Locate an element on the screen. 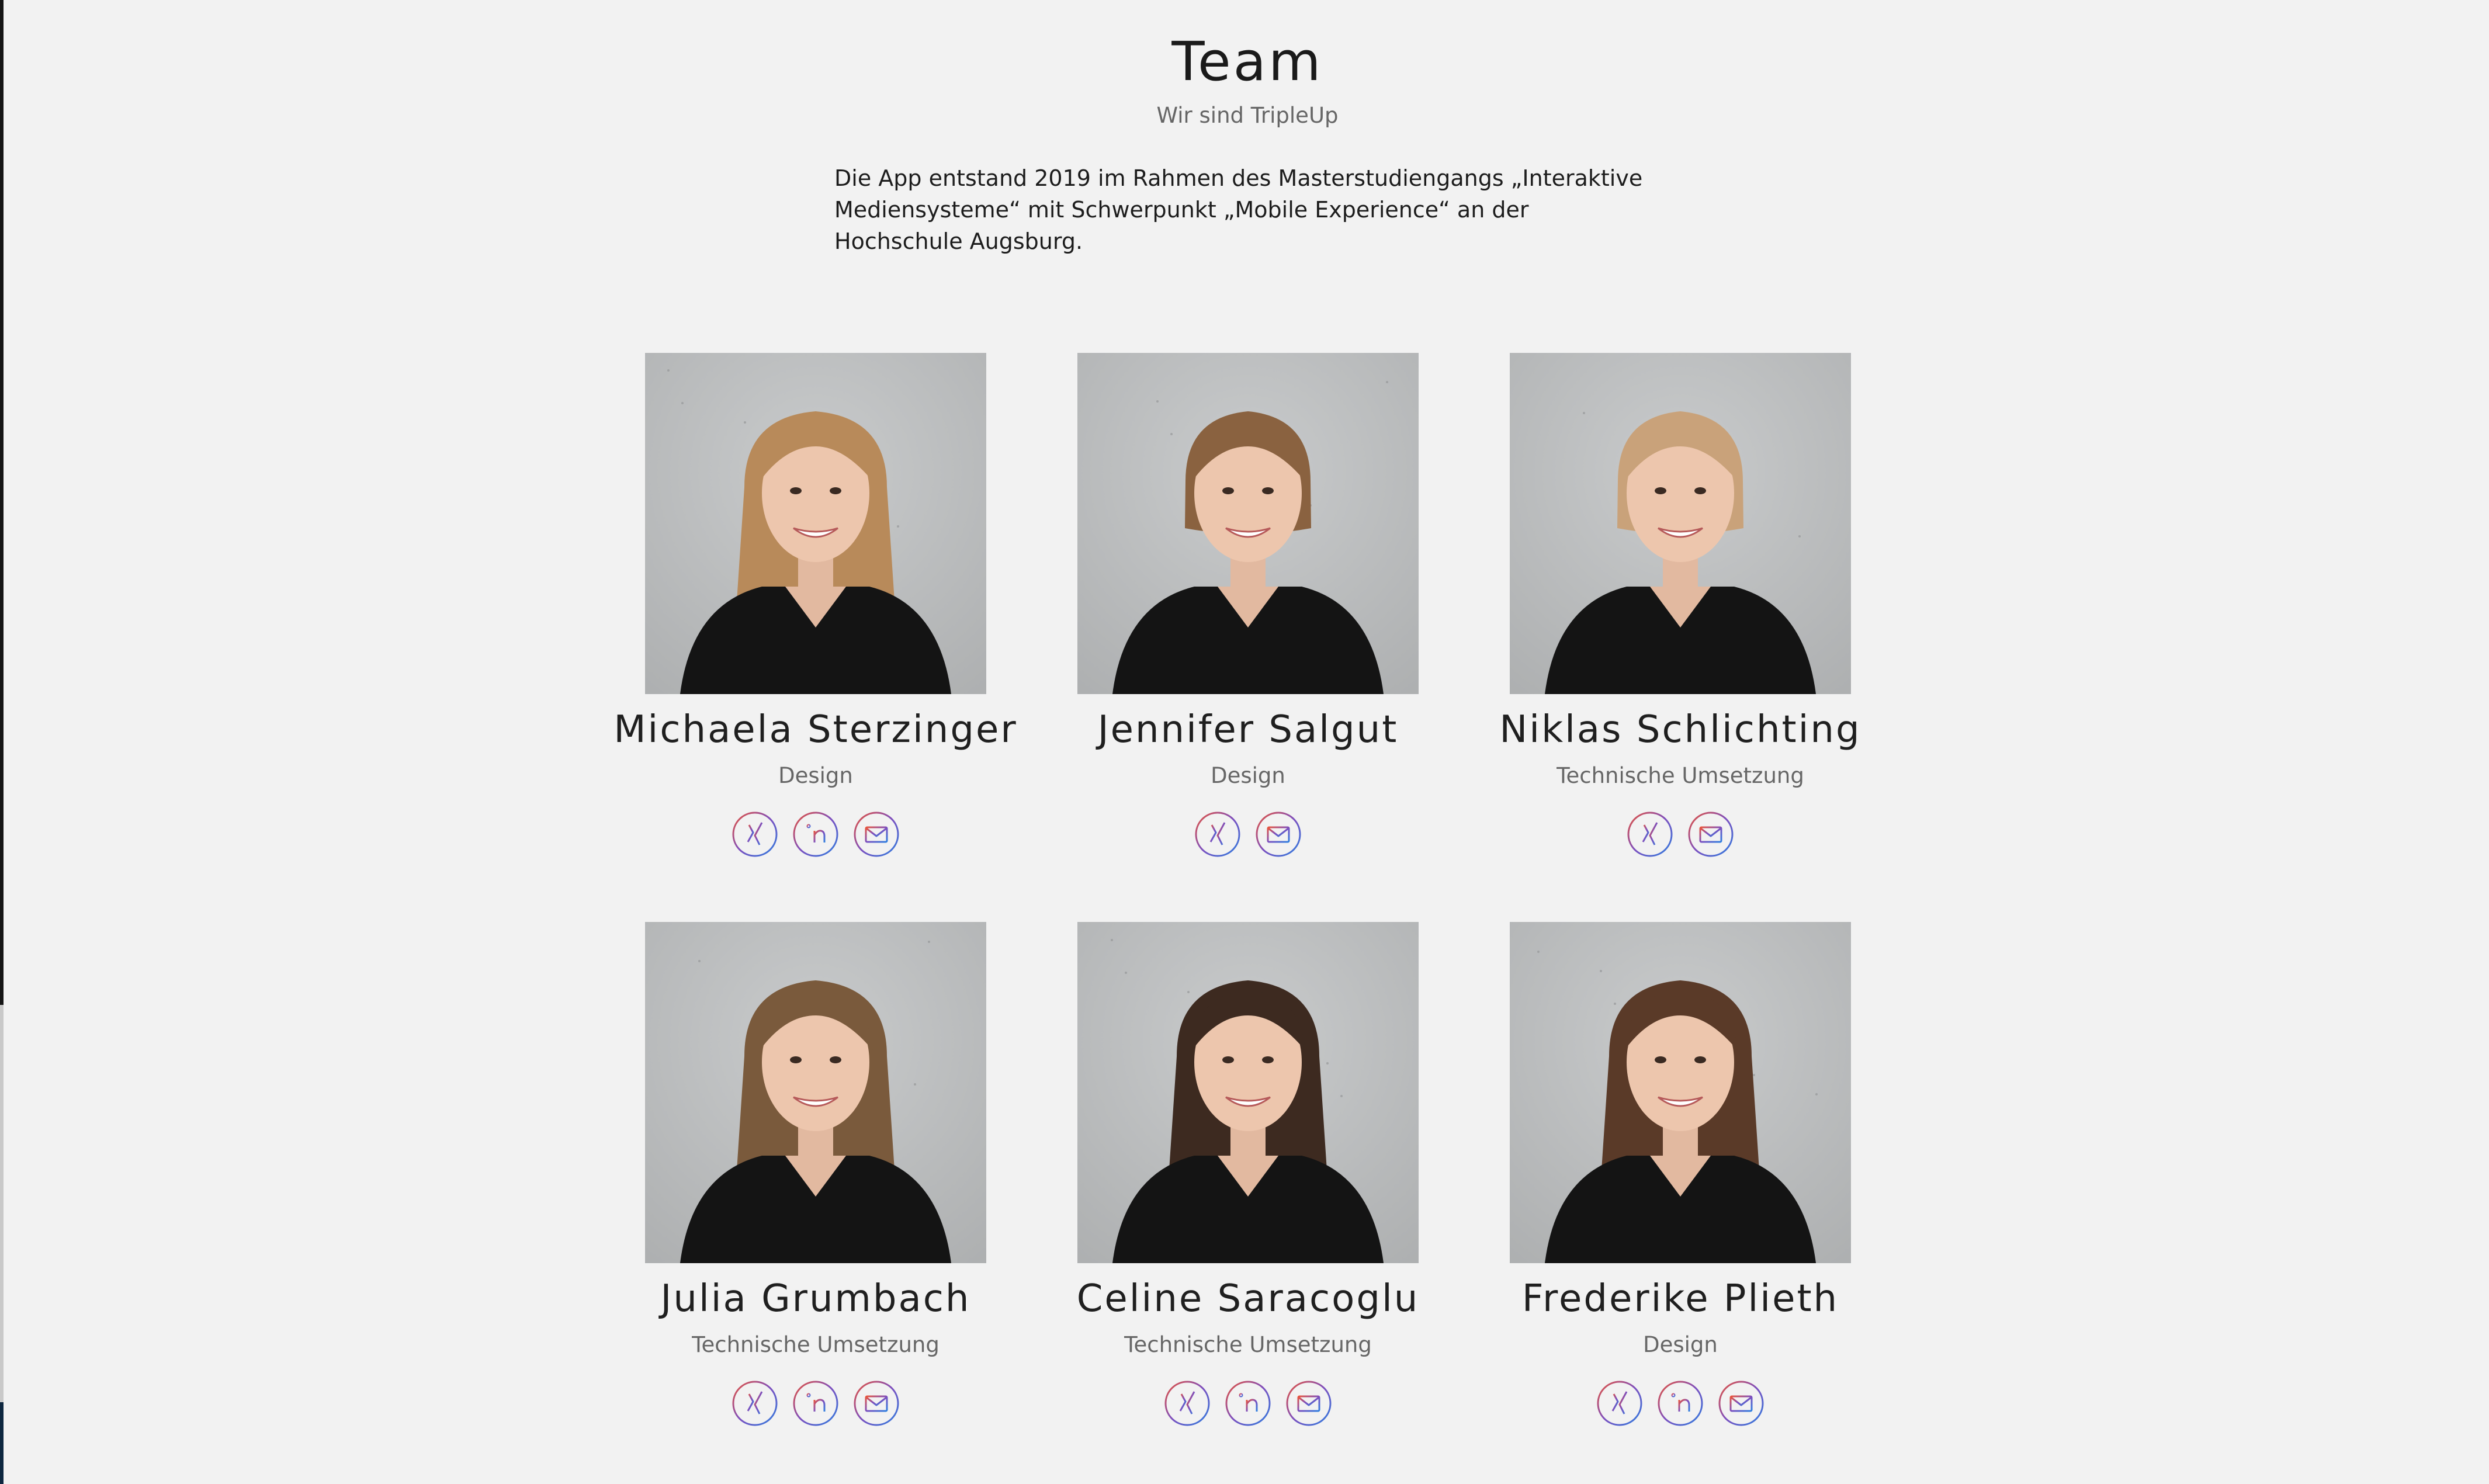 Image resolution: width=2489 pixels, height=1484 pixels. team-member-card: Niklas Schlichting Technische Umsetzung is located at coordinates (1680, 627).